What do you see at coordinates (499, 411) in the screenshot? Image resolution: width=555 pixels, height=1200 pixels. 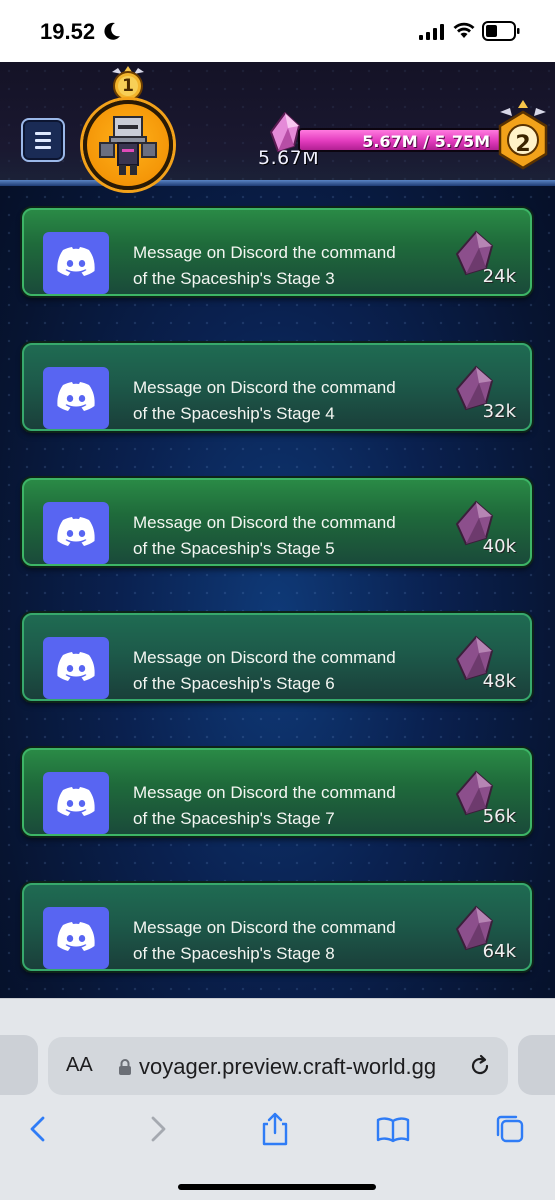 I see `reward-amount: 32k` at bounding box center [499, 411].